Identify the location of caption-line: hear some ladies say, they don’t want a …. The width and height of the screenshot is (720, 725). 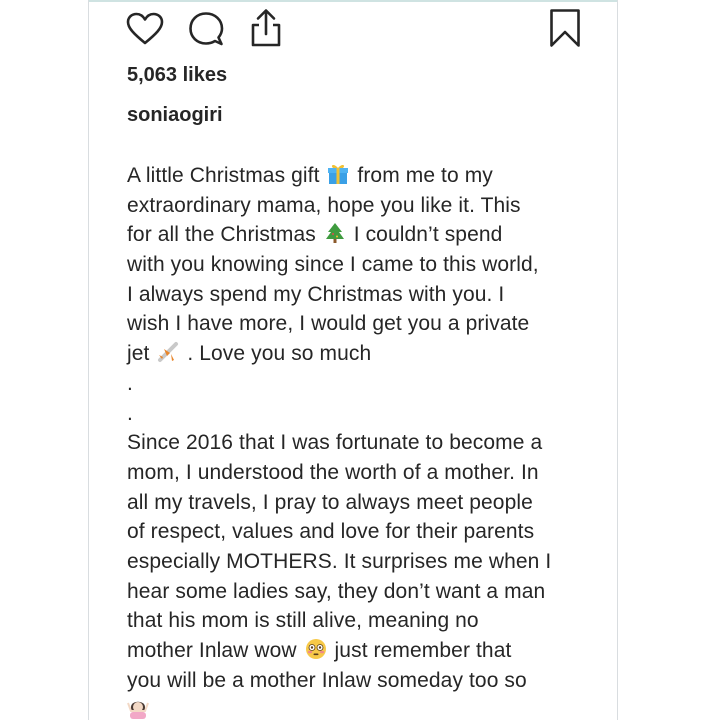
(336, 591).